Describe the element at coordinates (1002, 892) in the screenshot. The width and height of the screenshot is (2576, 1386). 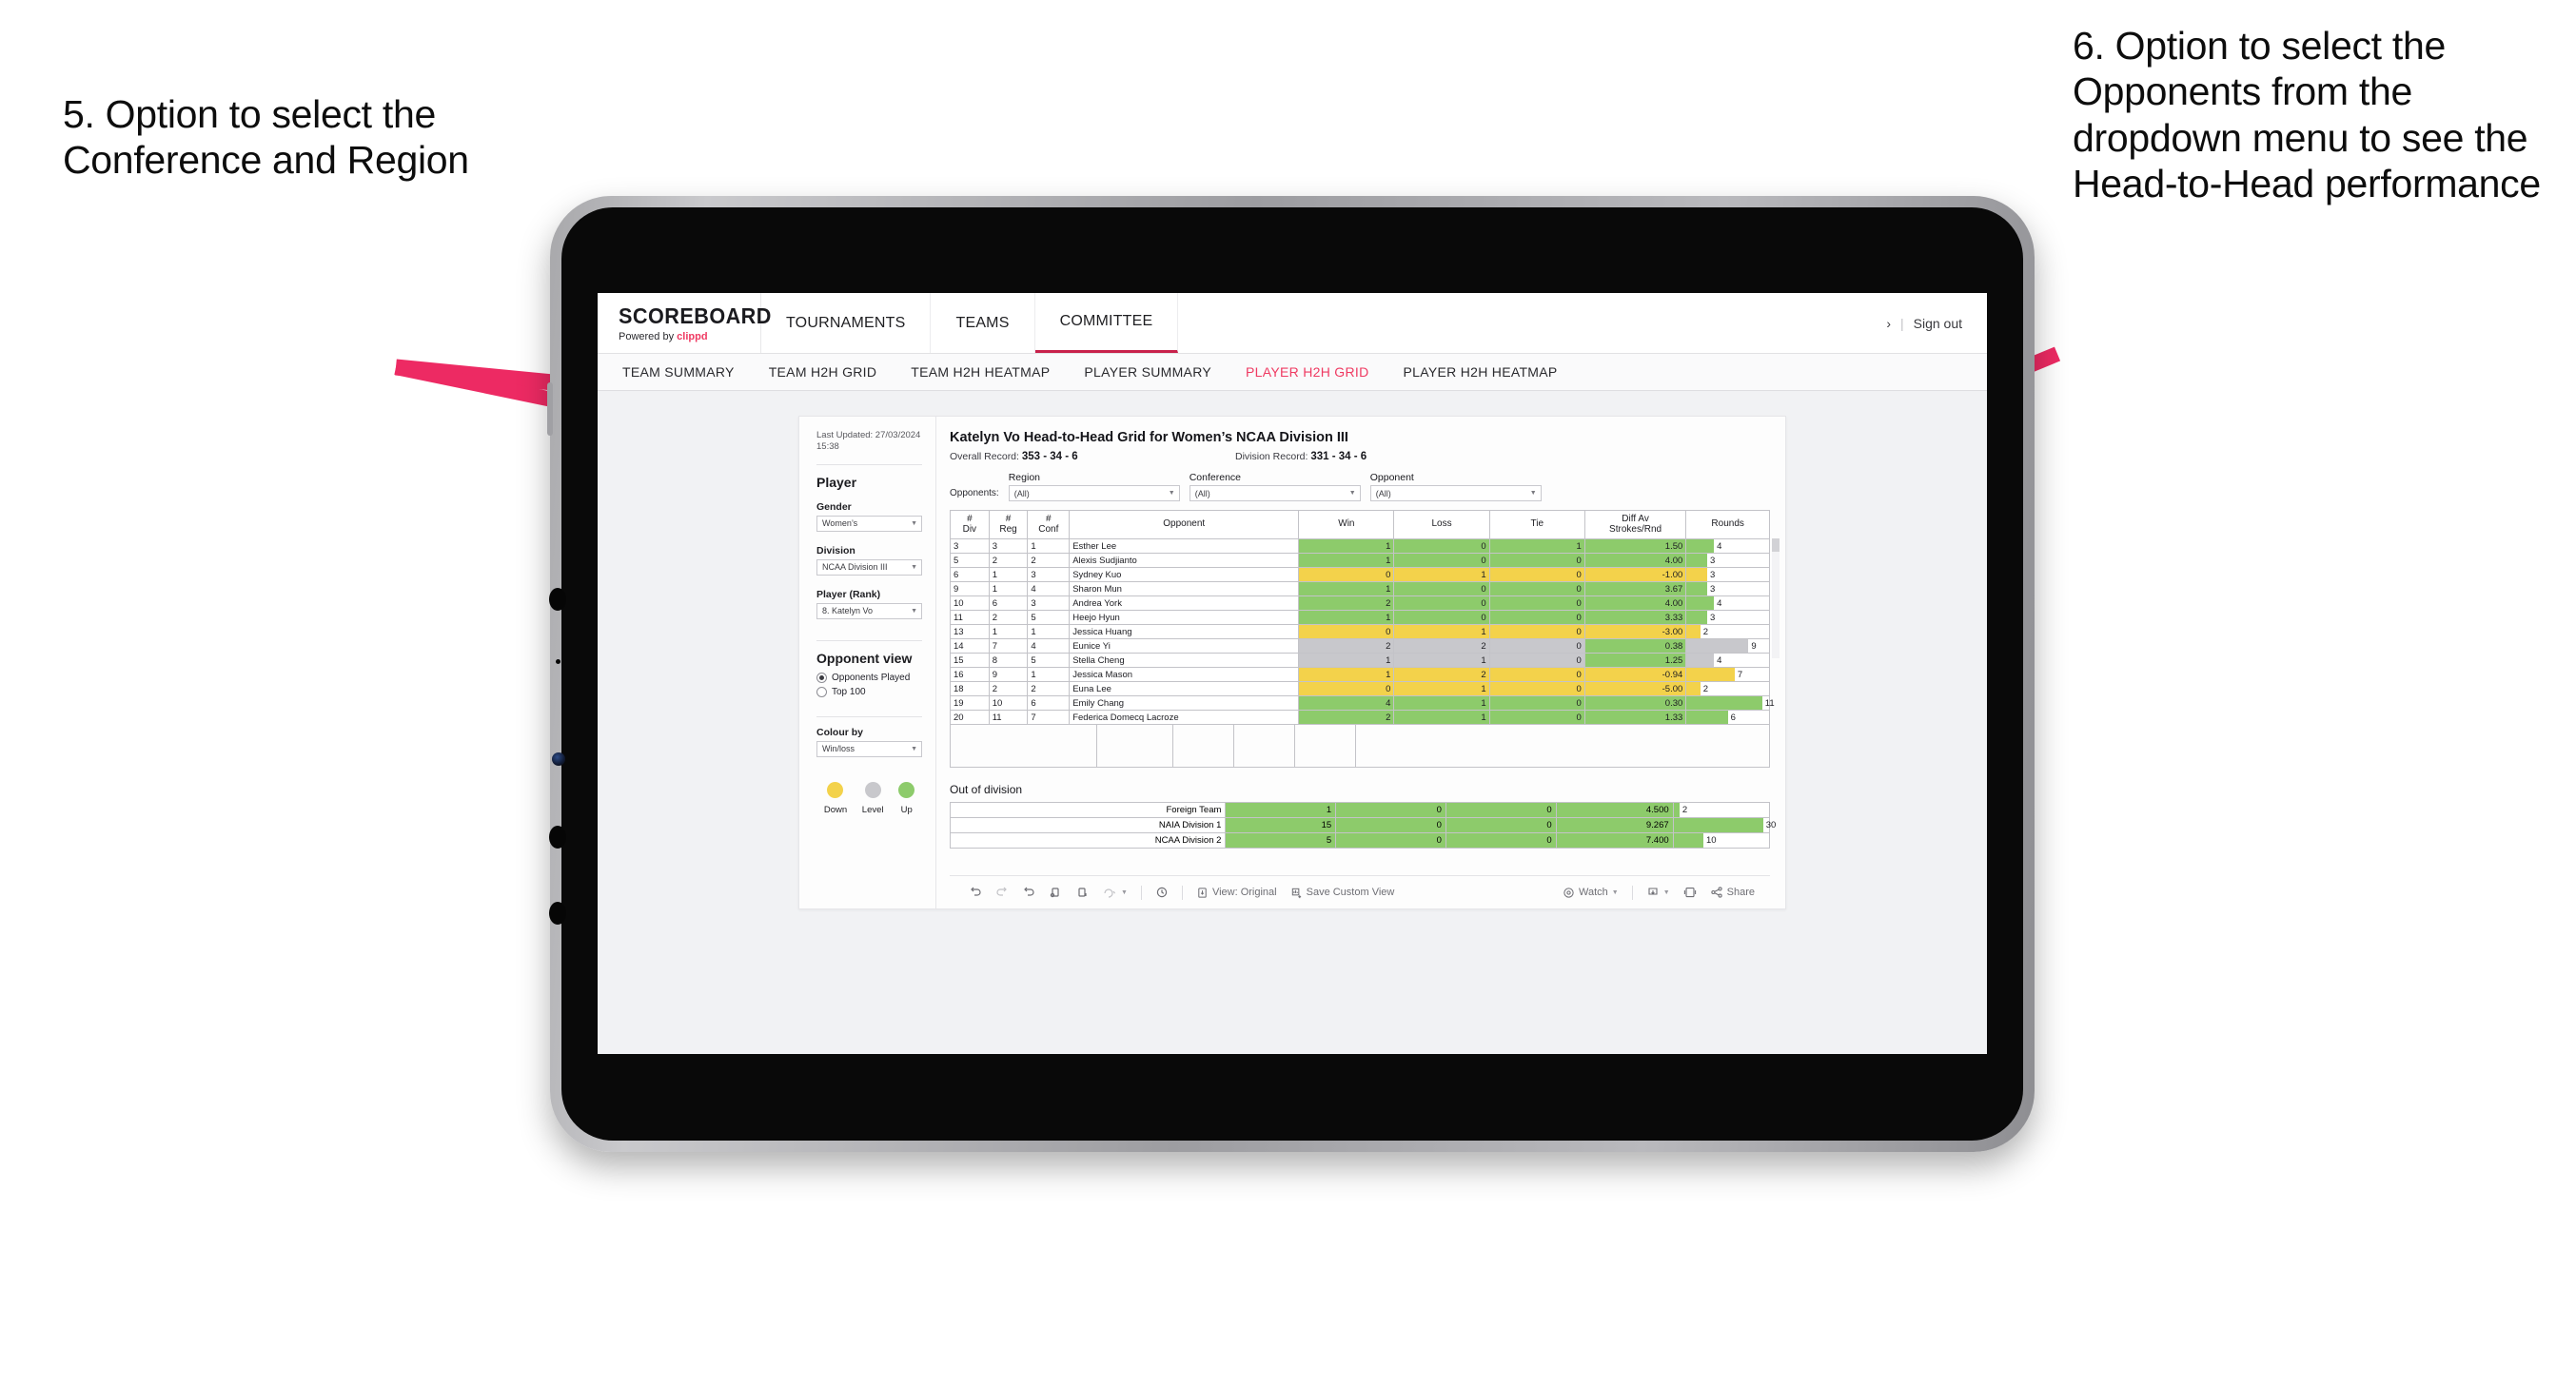
I see `redo-icon` at that location.